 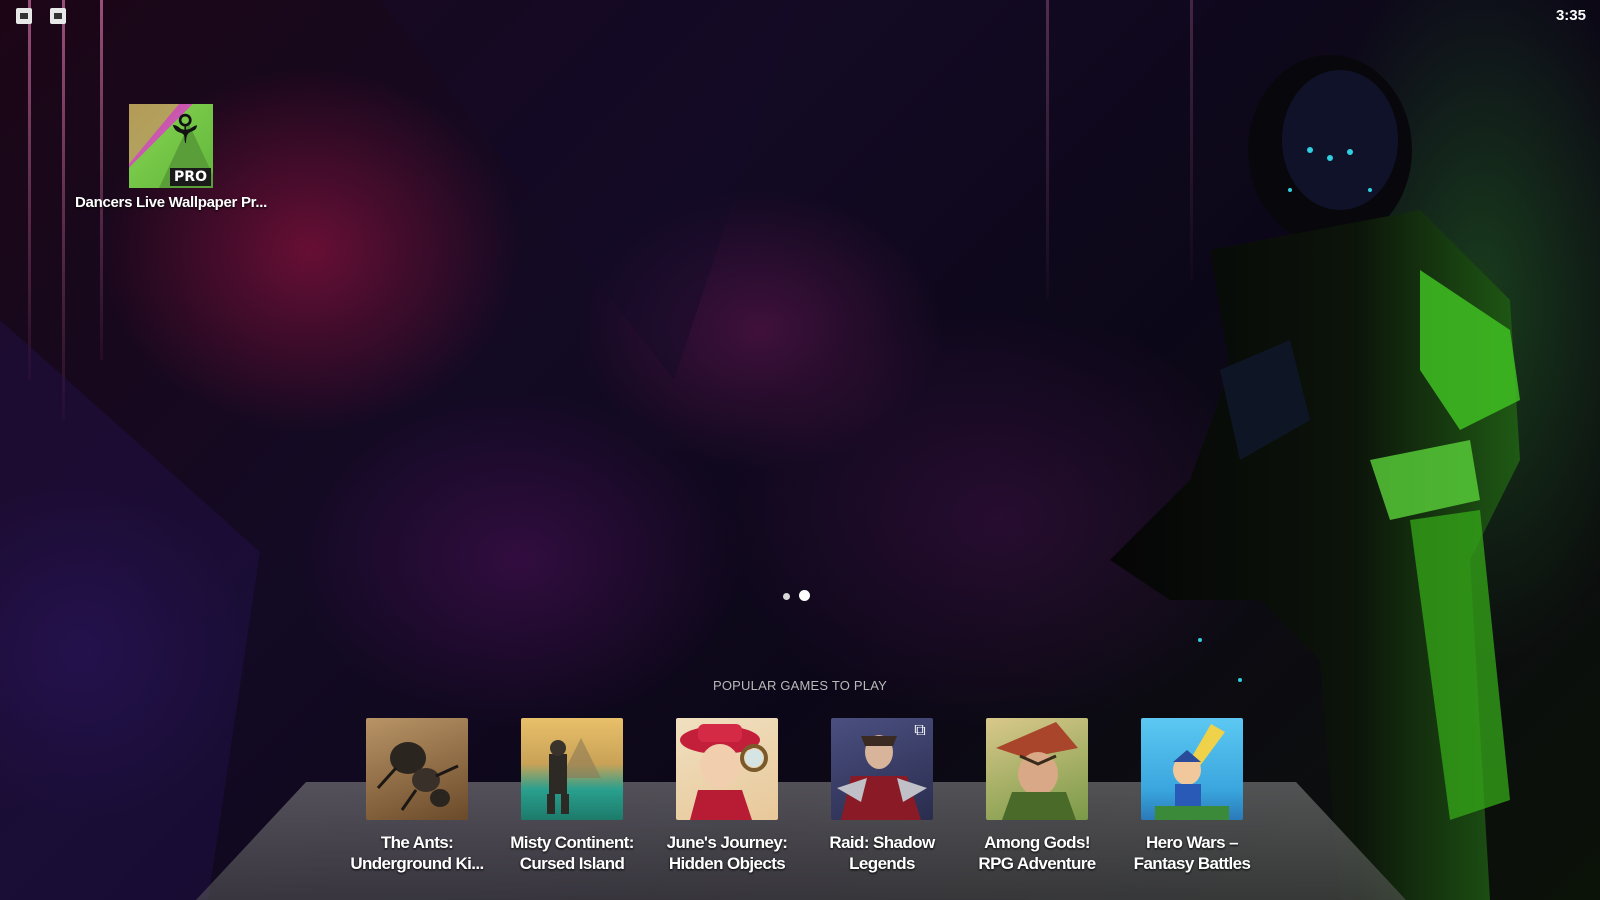 I want to click on hero-game-icon, so click(x=1192, y=769).